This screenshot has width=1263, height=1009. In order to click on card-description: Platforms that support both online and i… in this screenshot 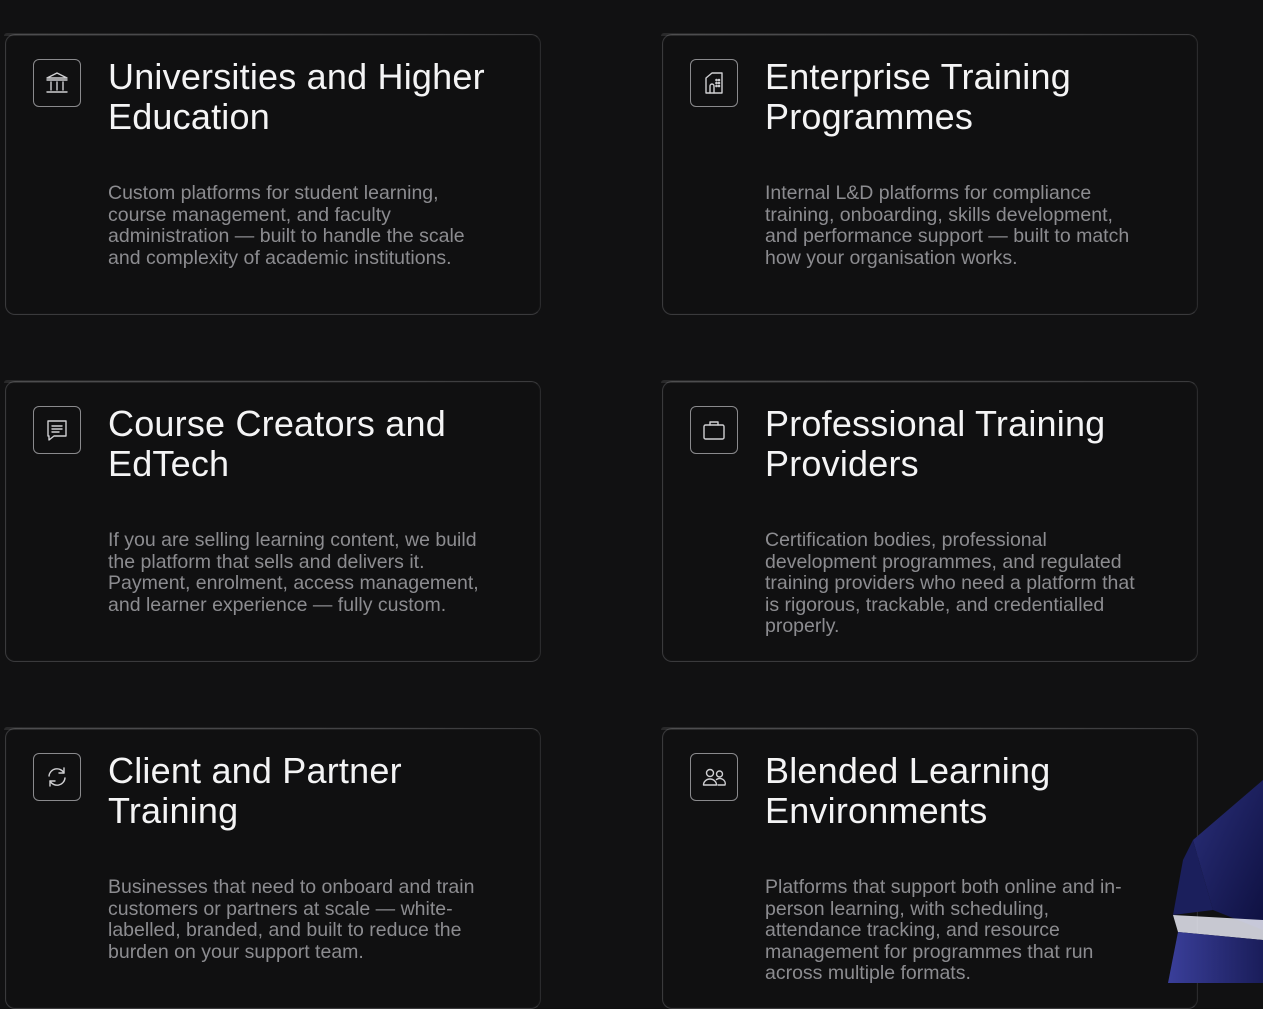, I will do `click(943, 930)`.